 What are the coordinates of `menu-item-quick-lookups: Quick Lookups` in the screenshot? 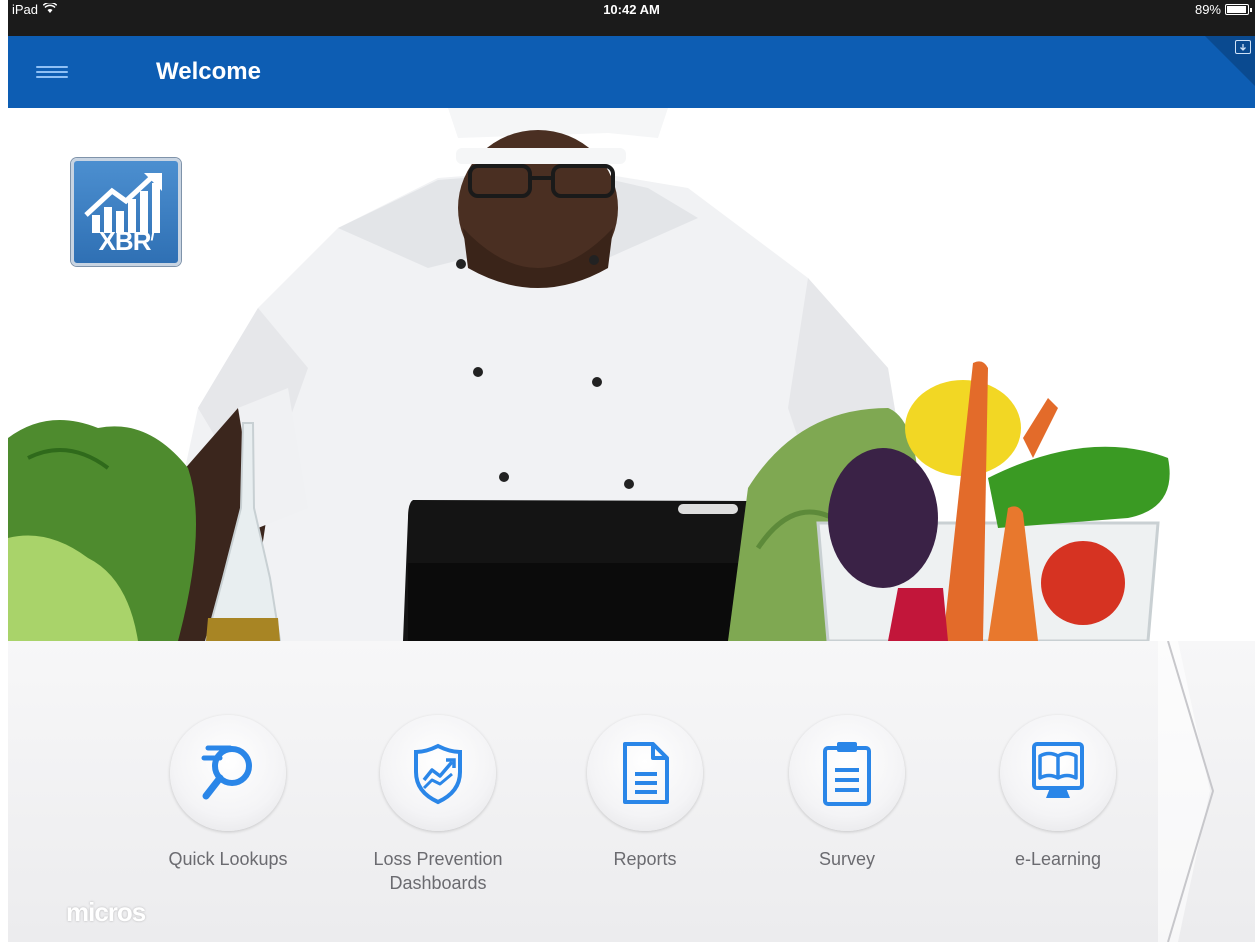 It's located at (228, 793).